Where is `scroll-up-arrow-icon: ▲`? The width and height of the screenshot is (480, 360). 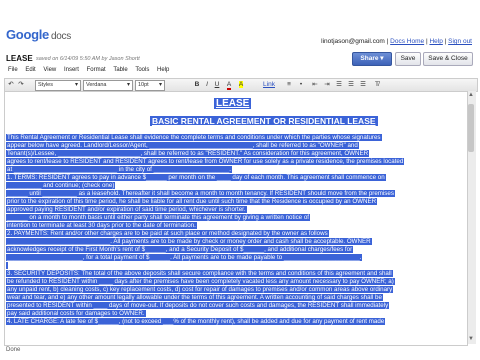
scroll-up-arrow-icon: ▲ is located at coordinates (471, 95).